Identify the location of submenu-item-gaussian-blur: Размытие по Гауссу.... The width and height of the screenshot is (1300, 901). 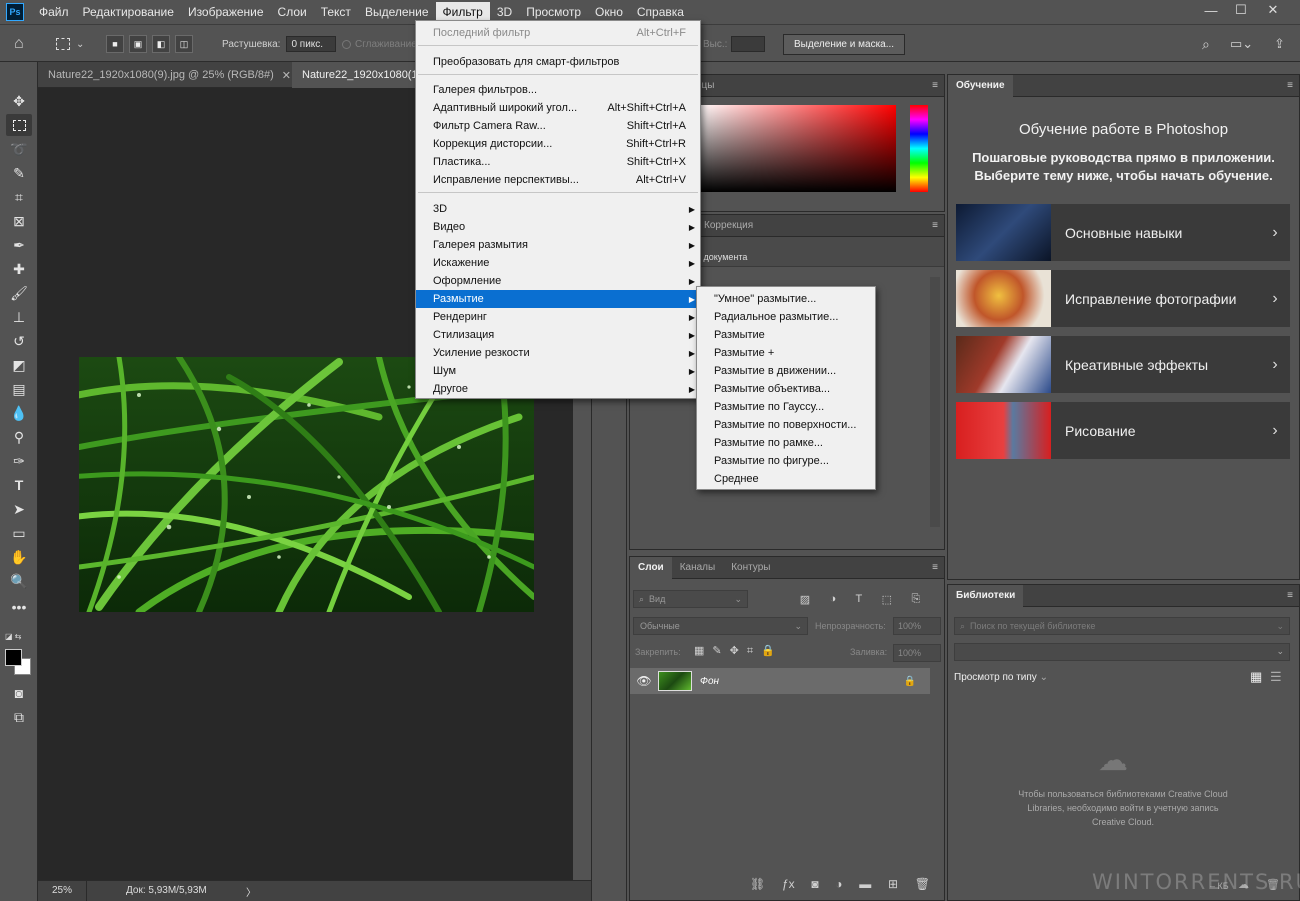
(786, 407).